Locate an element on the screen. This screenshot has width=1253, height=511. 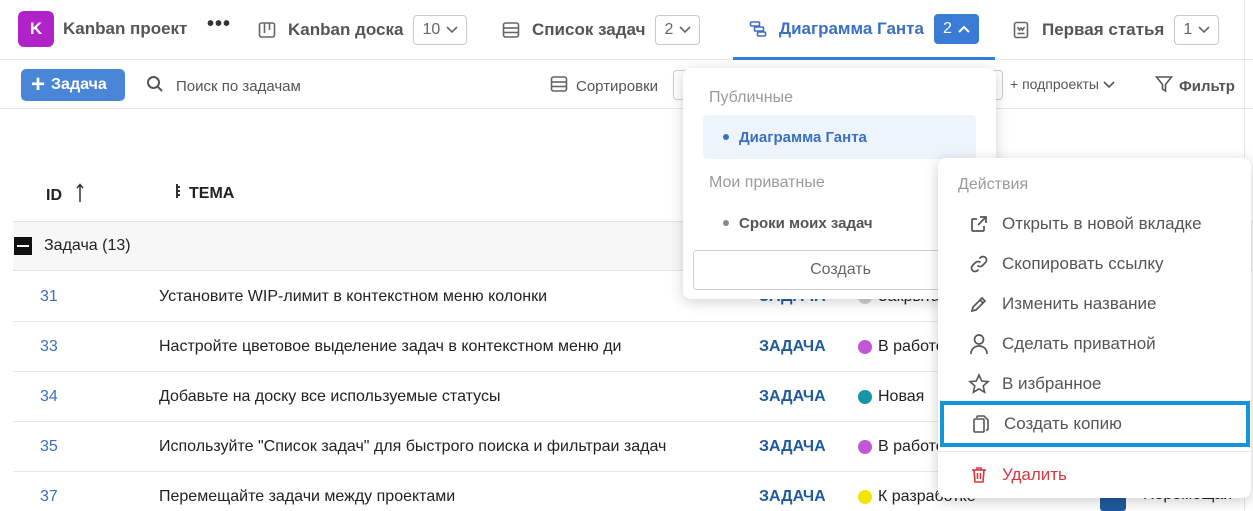
menu-item-duplicate: Создать копию is located at coordinates (1095, 424).